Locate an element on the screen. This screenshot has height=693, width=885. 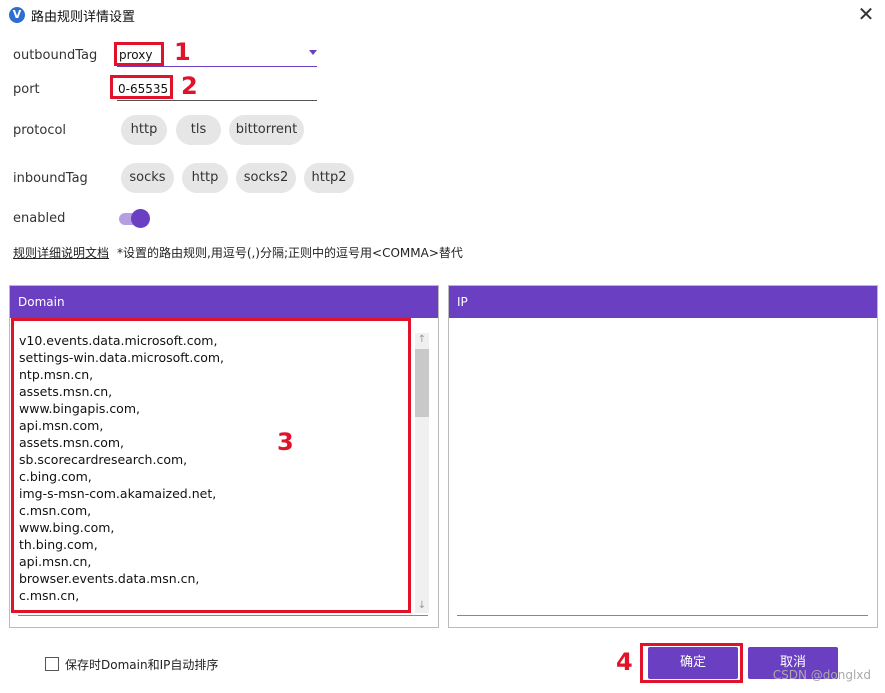
protocol-chip-bittorrent: bittorrent is located at coordinates (266, 130).